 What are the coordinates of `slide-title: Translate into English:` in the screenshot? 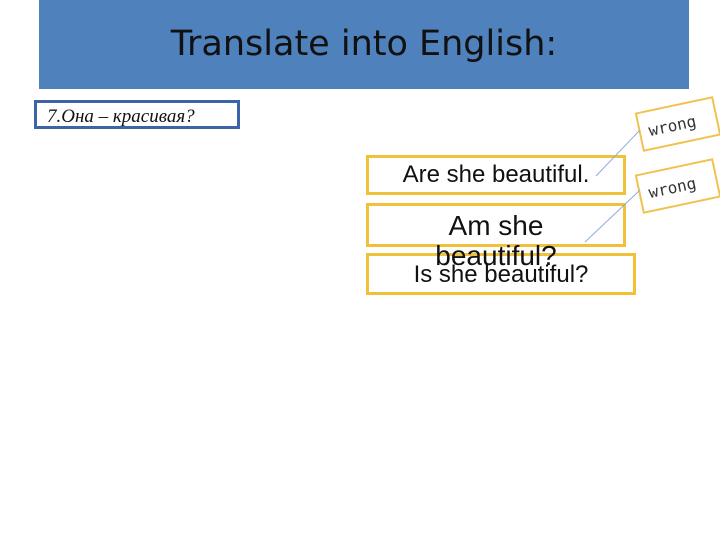 It's located at (364, 44).